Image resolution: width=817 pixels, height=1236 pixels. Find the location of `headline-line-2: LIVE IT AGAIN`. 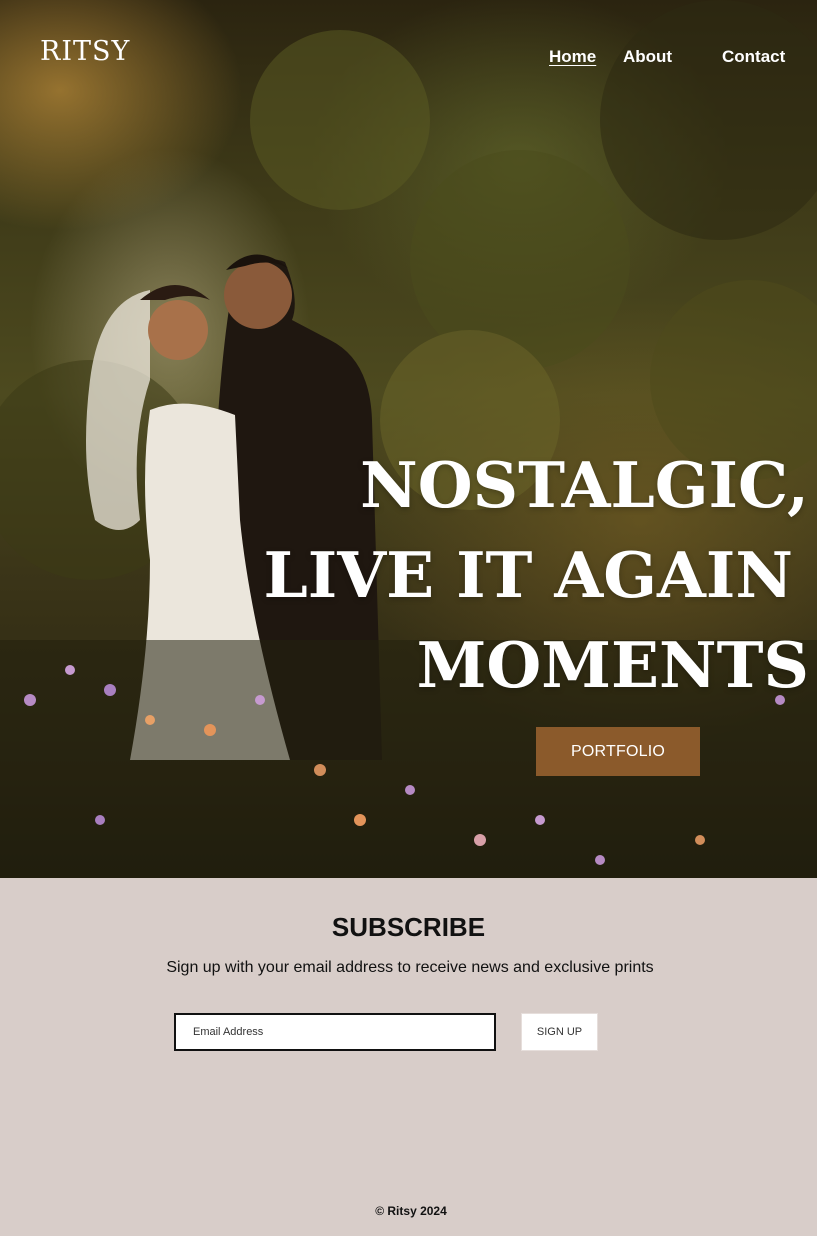

headline-line-2: LIVE IT AGAIN is located at coordinates (528, 575).